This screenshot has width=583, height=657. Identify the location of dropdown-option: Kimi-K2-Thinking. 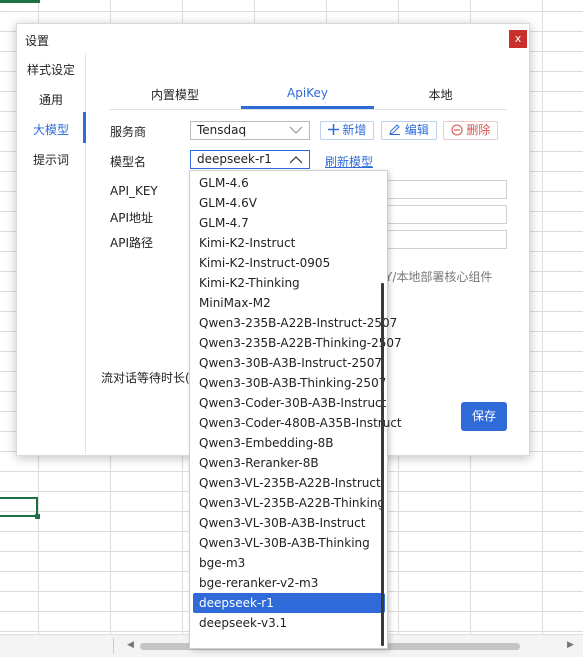
(289, 283).